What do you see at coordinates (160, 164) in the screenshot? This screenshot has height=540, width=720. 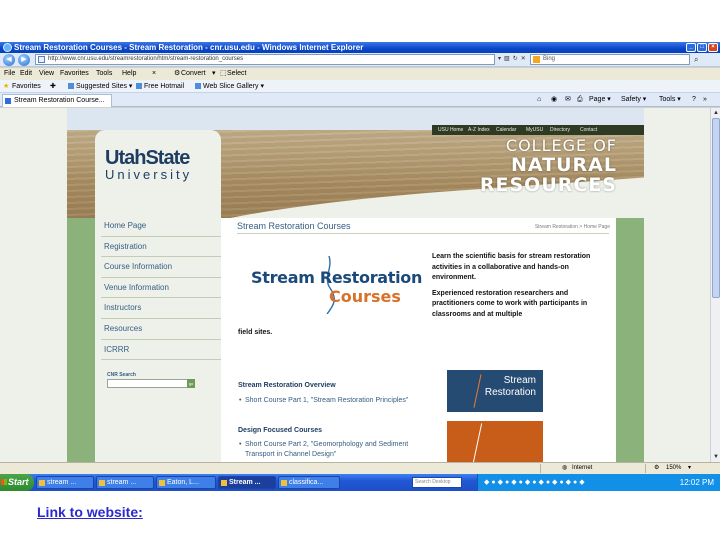 I see `usu-logo: UtahState University` at bounding box center [160, 164].